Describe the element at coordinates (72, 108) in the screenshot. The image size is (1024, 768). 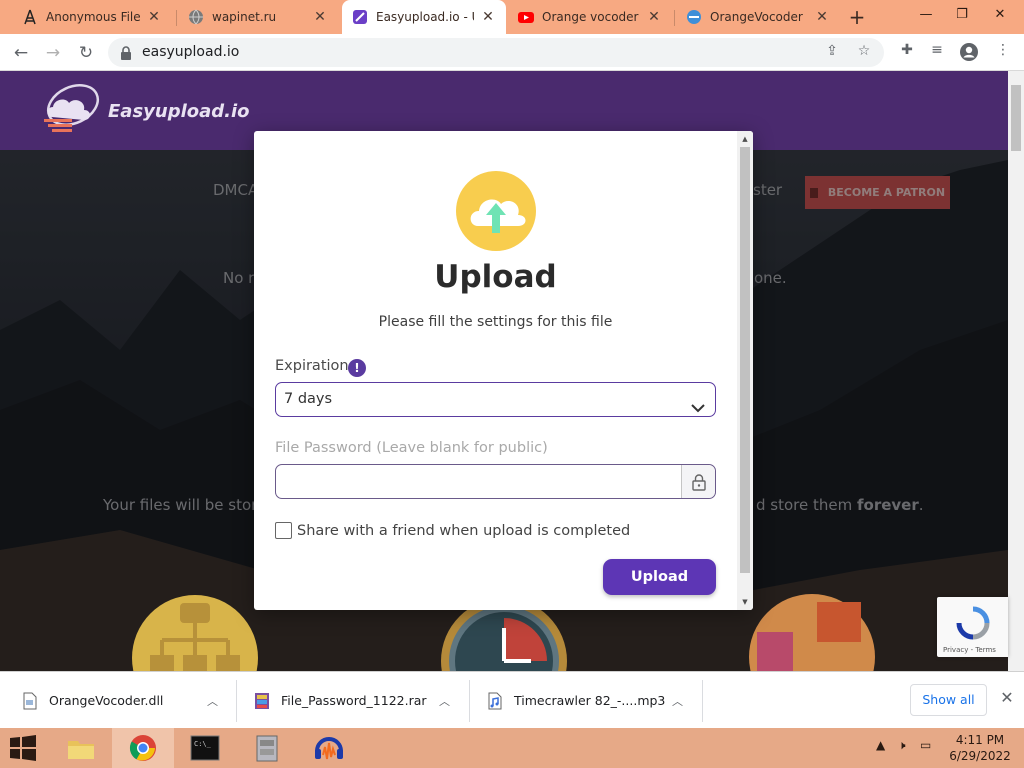
I see `cloud-logo-icon` at that location.